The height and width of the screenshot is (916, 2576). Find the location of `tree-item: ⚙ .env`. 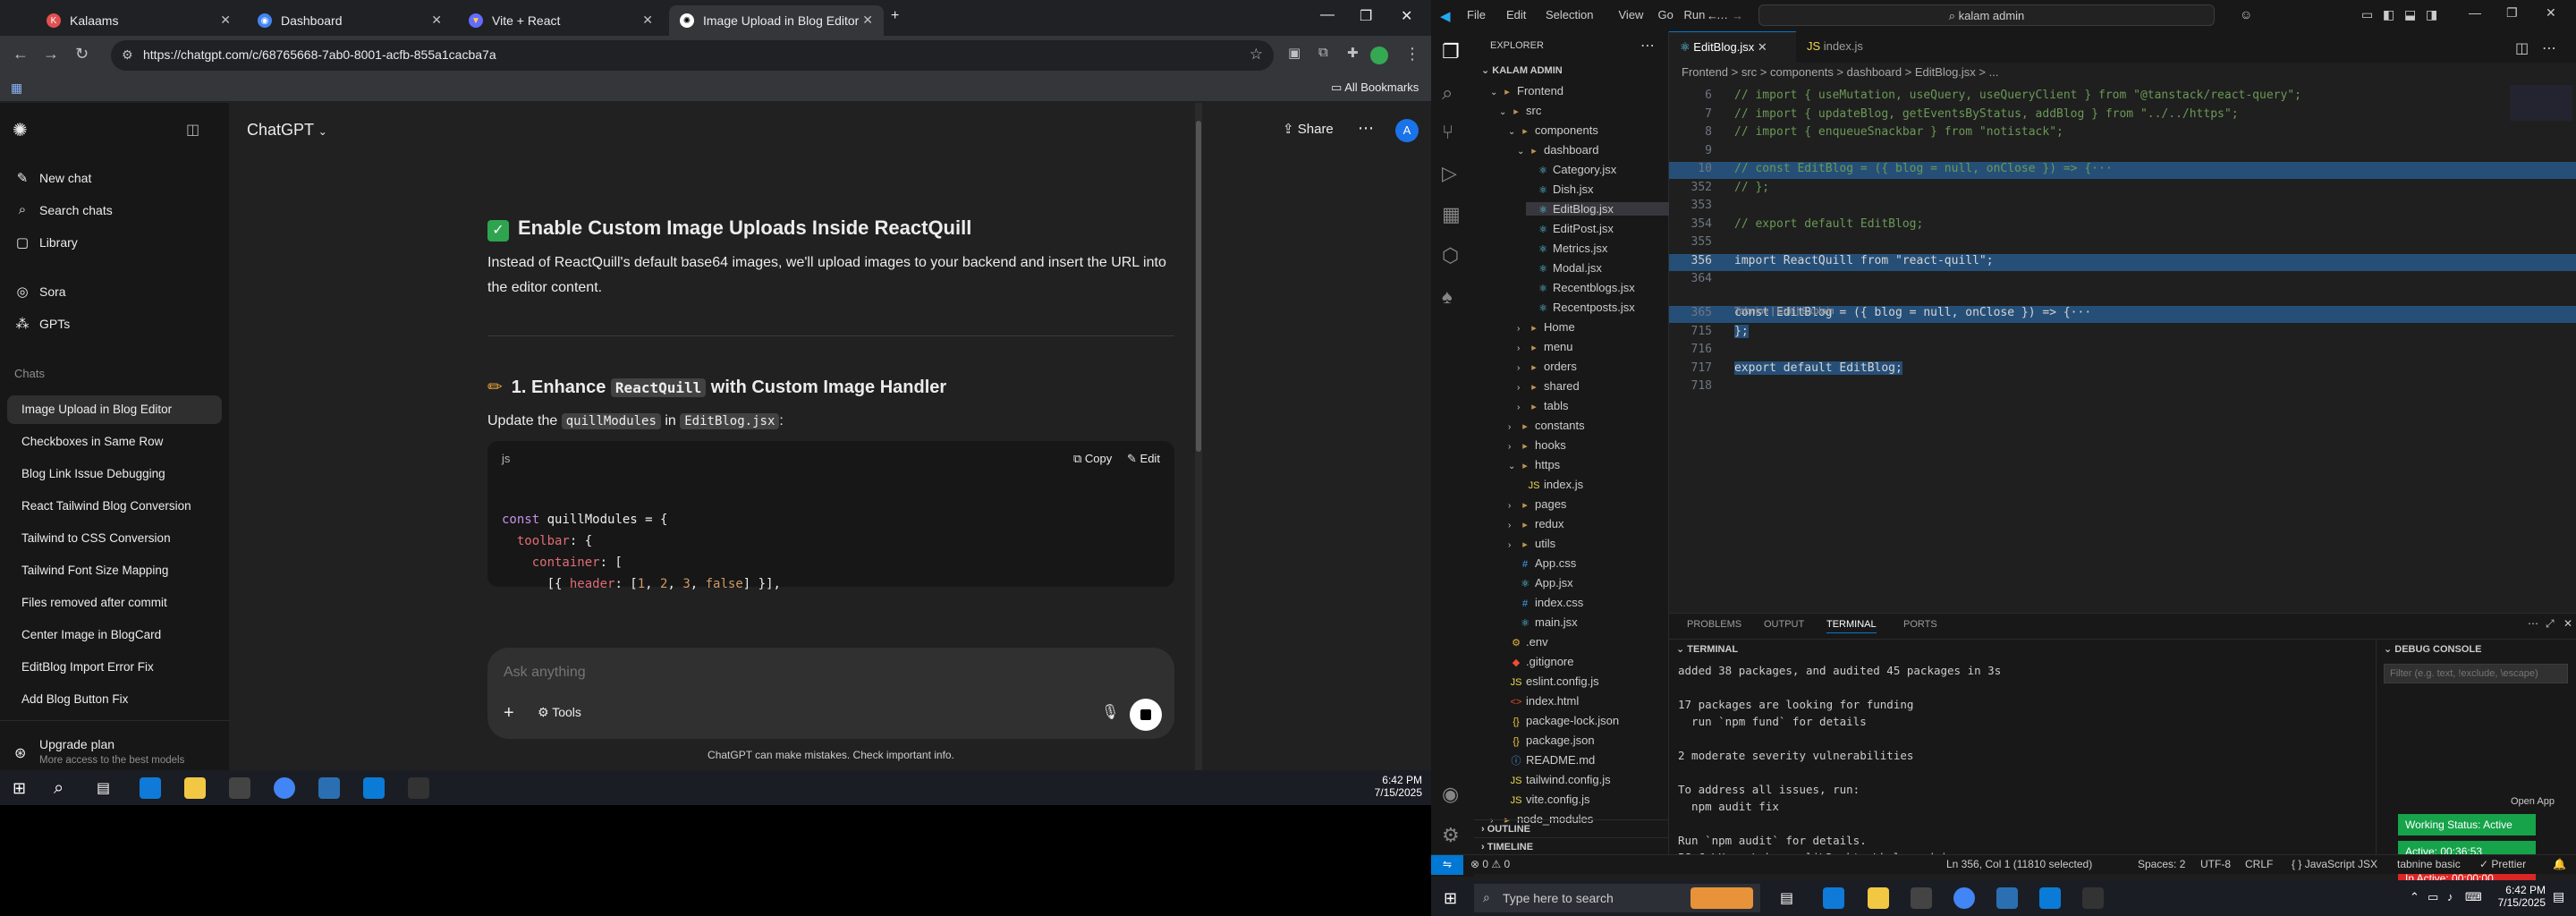

tree-item: ⚙ .env is located at coordinates (1584, 642).